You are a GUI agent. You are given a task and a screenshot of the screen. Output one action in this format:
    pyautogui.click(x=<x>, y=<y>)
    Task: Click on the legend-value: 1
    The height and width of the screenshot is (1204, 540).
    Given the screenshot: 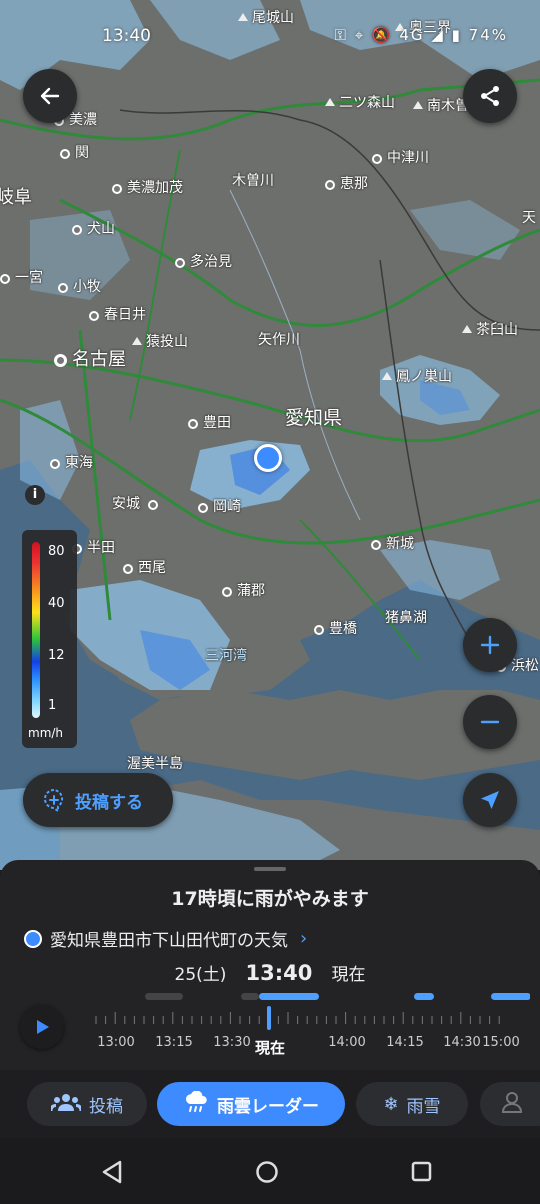 What is the action you would take?
    pyautogui.click(x=52, y=705)
    